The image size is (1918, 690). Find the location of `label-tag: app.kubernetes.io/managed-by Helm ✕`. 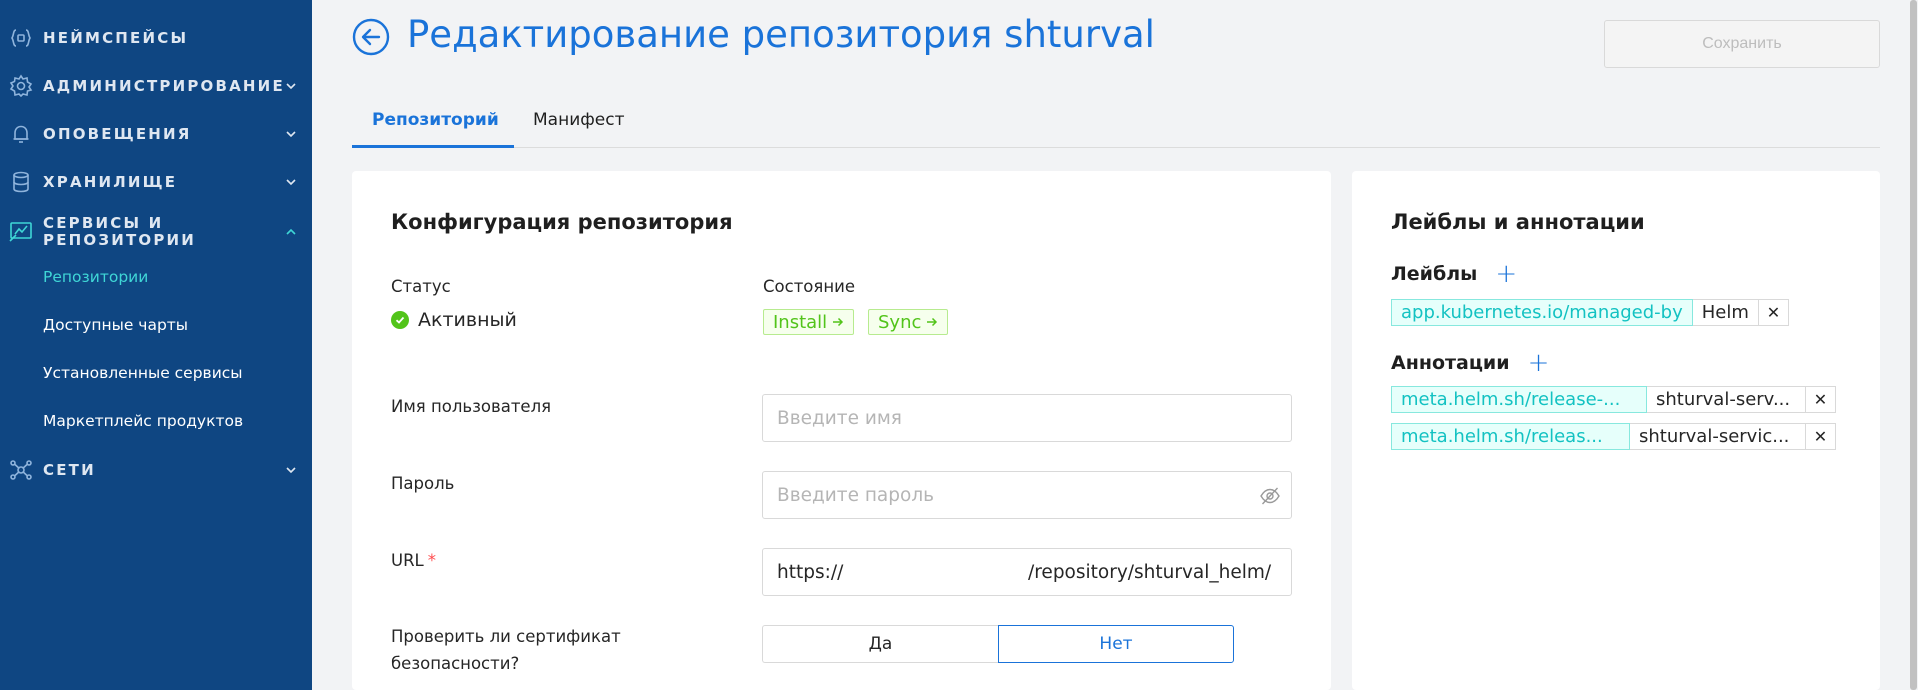

label-tag: app.kubernetes.io/managed-by Helm ✕ is located at coordinates (1590, 312).